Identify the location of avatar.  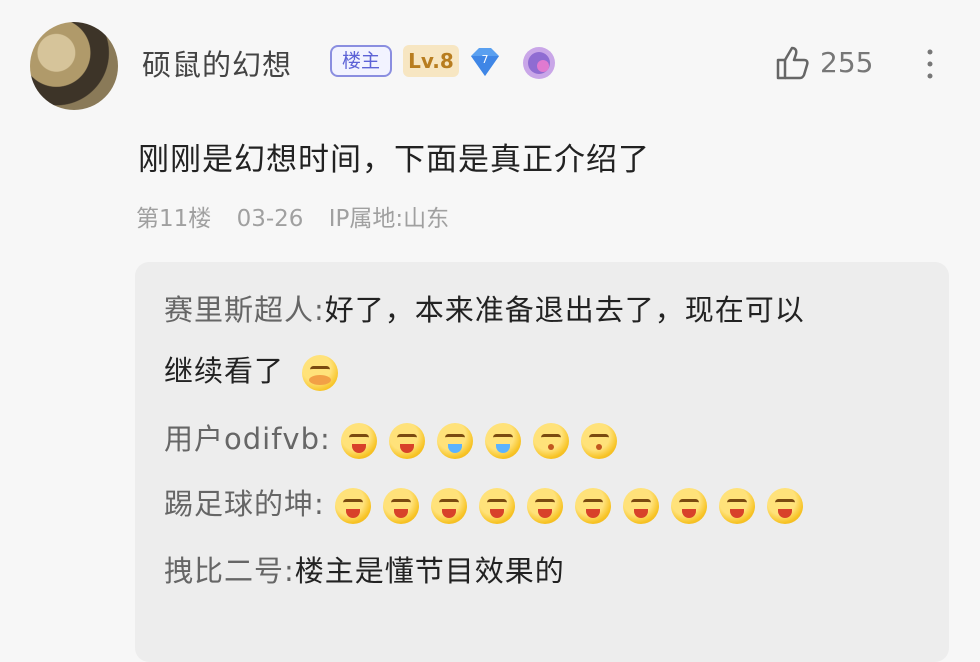
(74, 66).